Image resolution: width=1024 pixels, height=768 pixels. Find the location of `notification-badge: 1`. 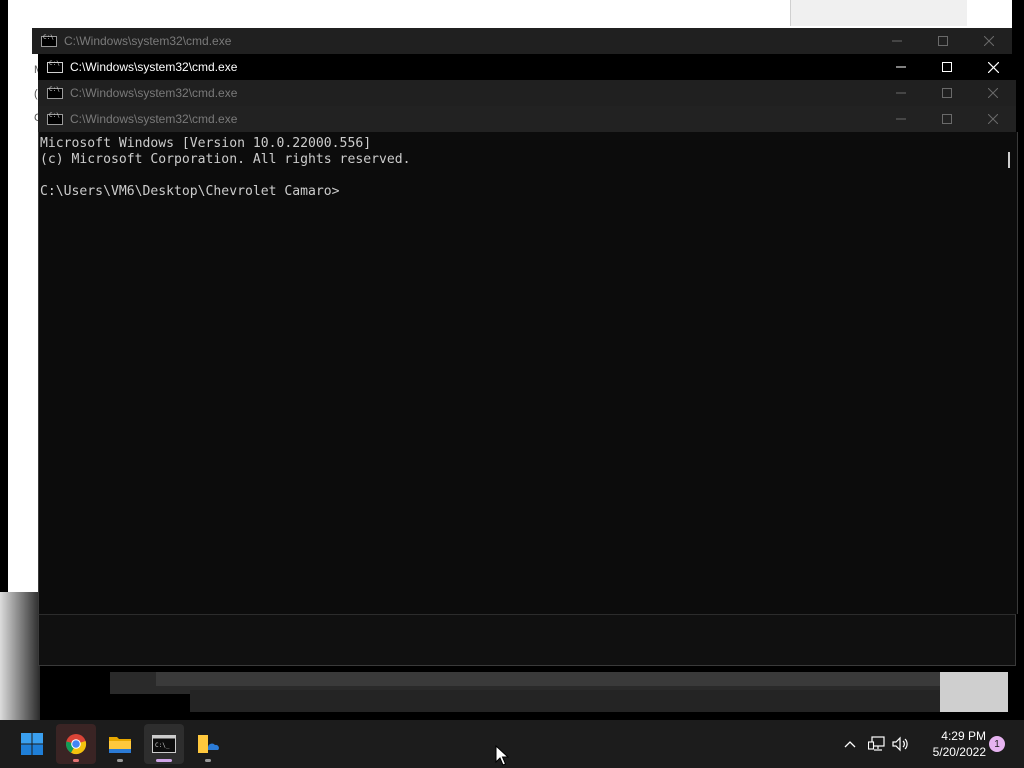

notification-badge: 1 is located at coordinates (997, 744).